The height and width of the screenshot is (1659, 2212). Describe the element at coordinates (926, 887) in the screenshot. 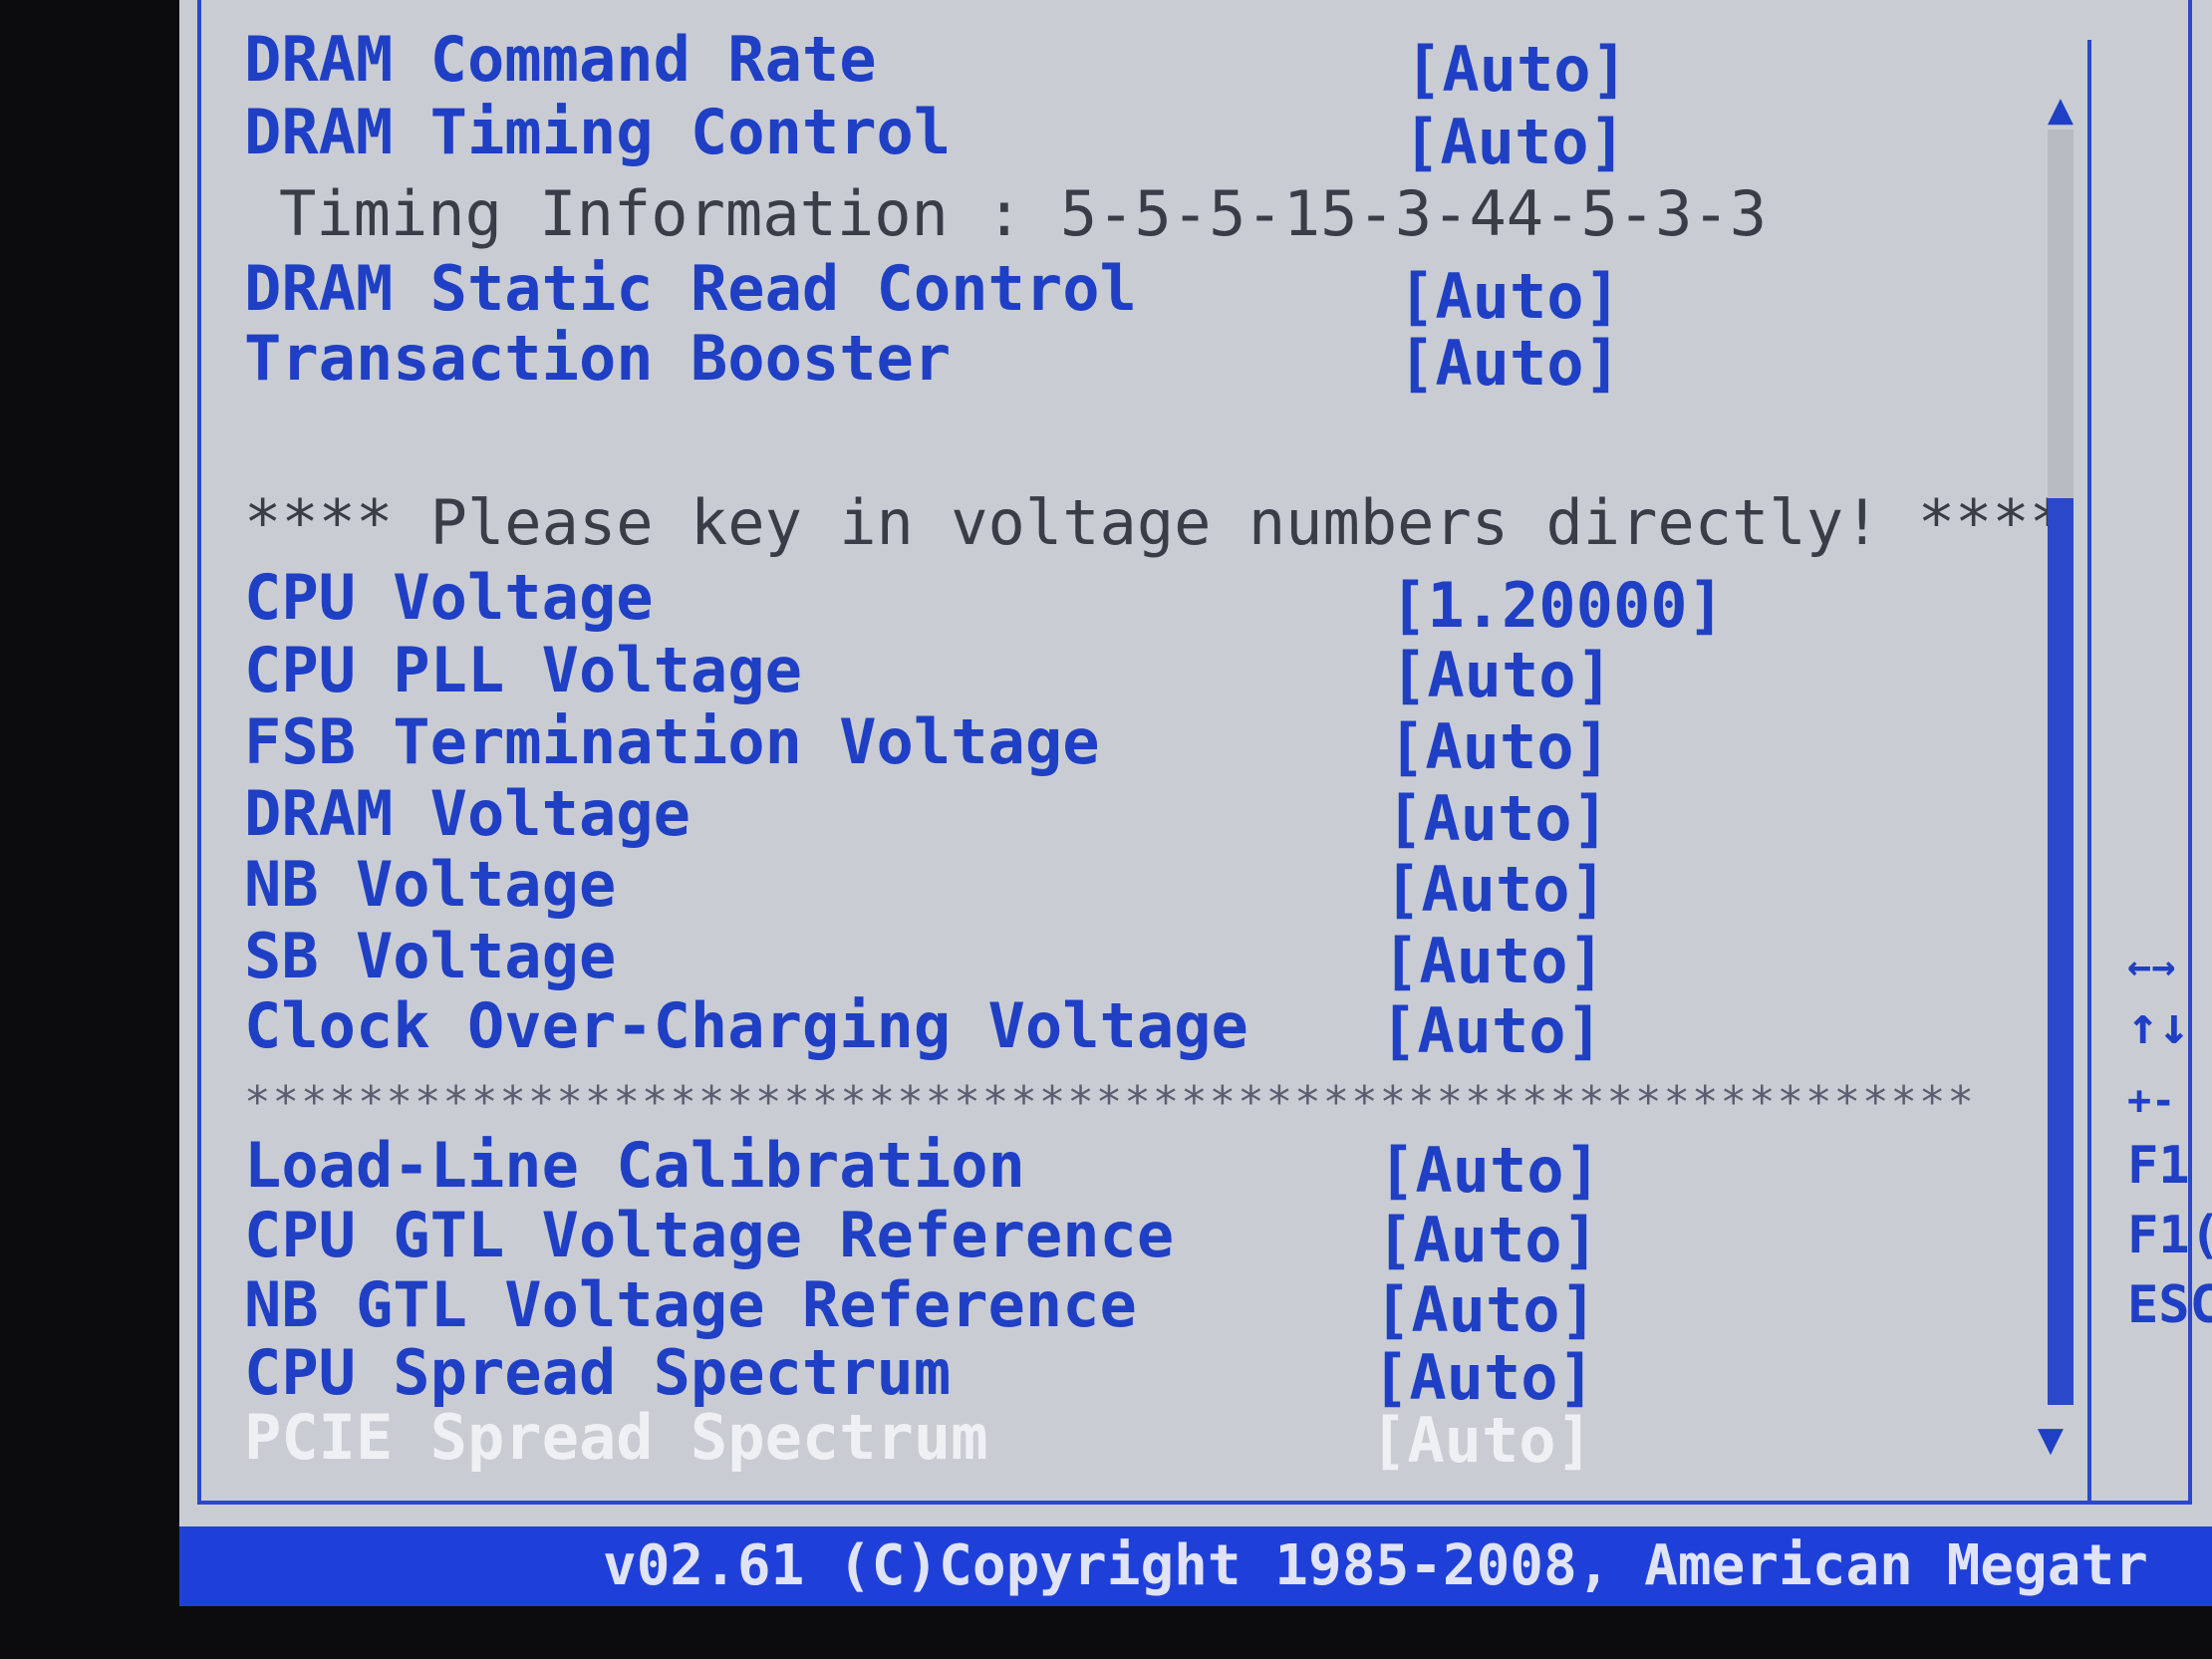

I see `setting-nb-voltage: NB Voltage [Auto]` at that location.